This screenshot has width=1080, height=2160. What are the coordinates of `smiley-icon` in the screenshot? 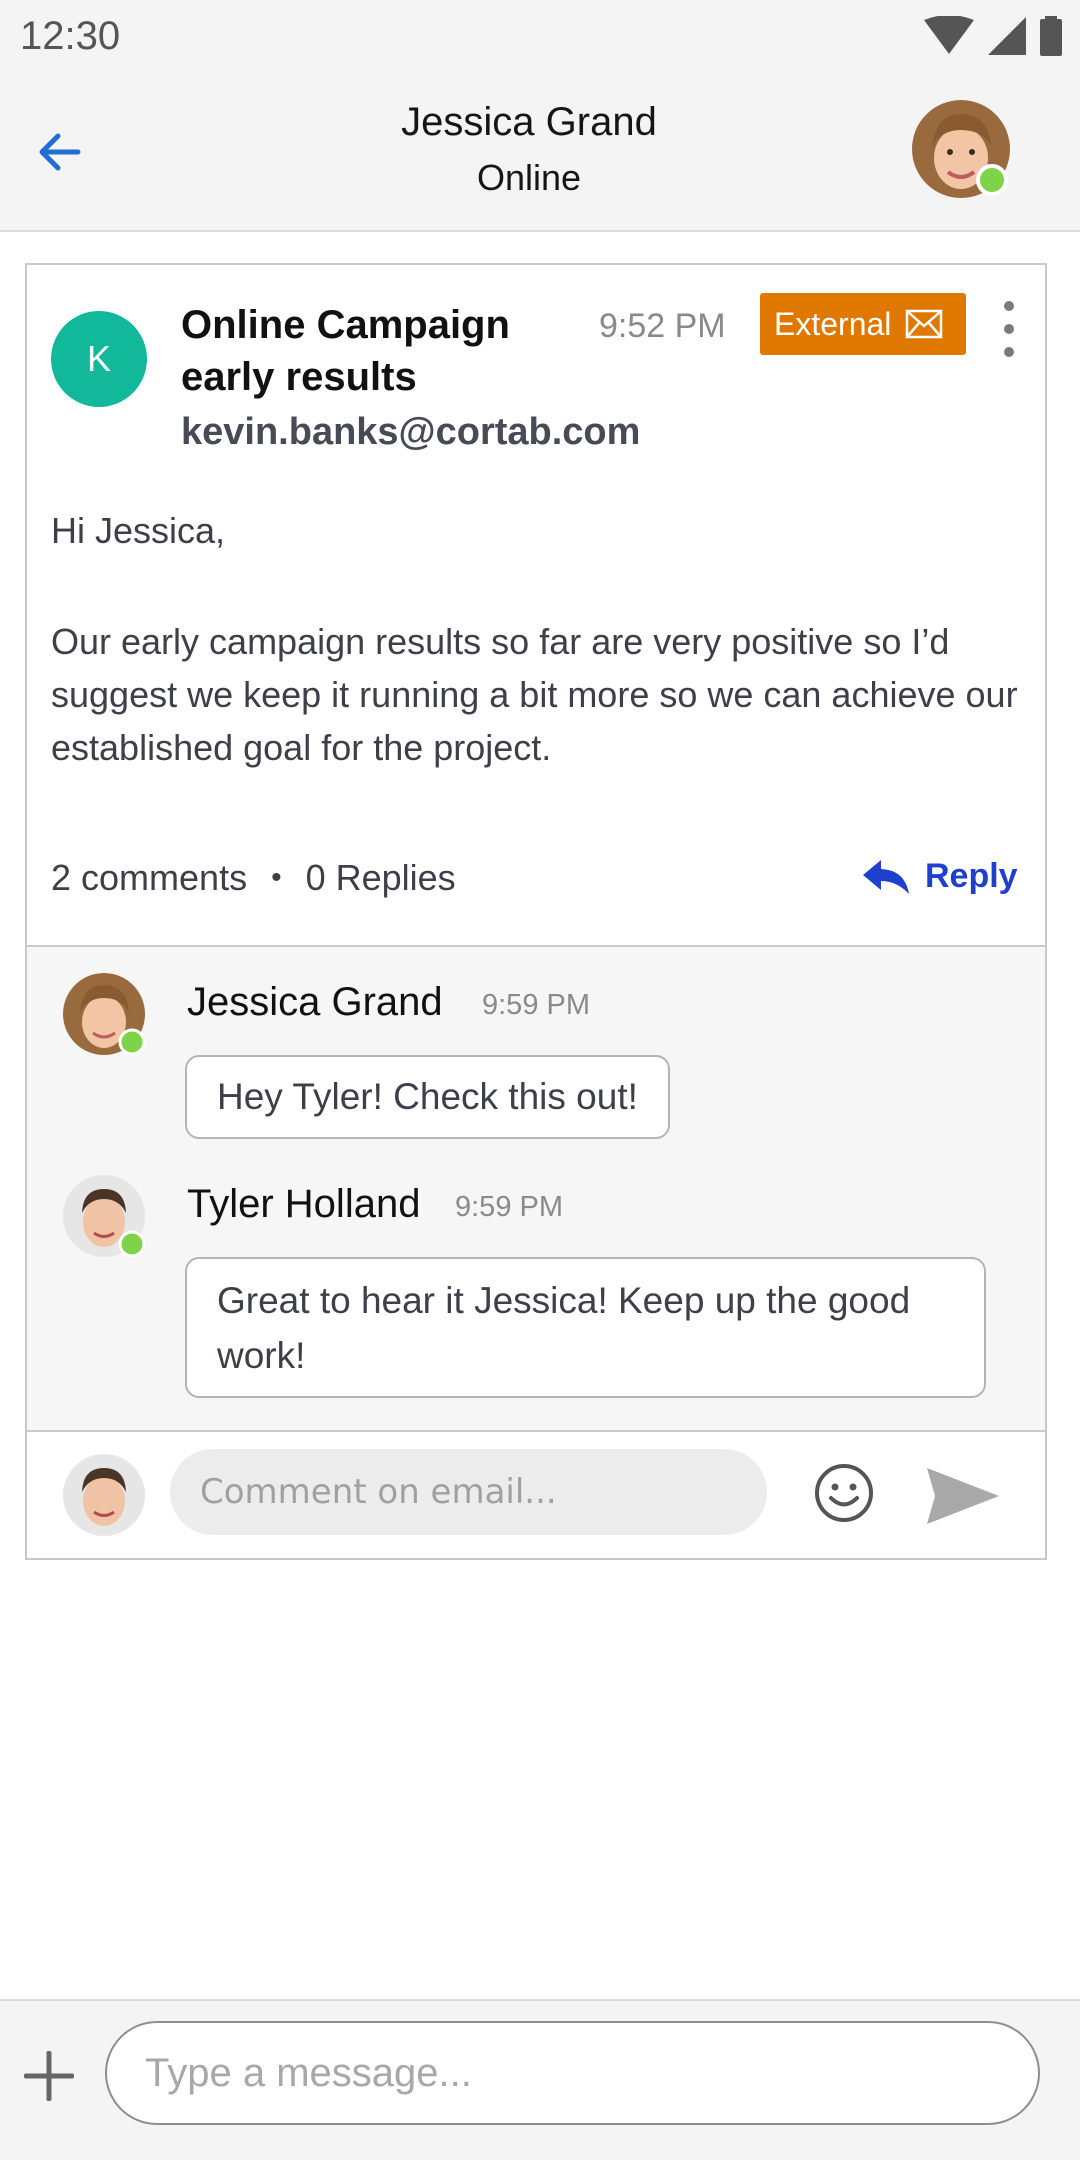 It's located at (844, 1493).